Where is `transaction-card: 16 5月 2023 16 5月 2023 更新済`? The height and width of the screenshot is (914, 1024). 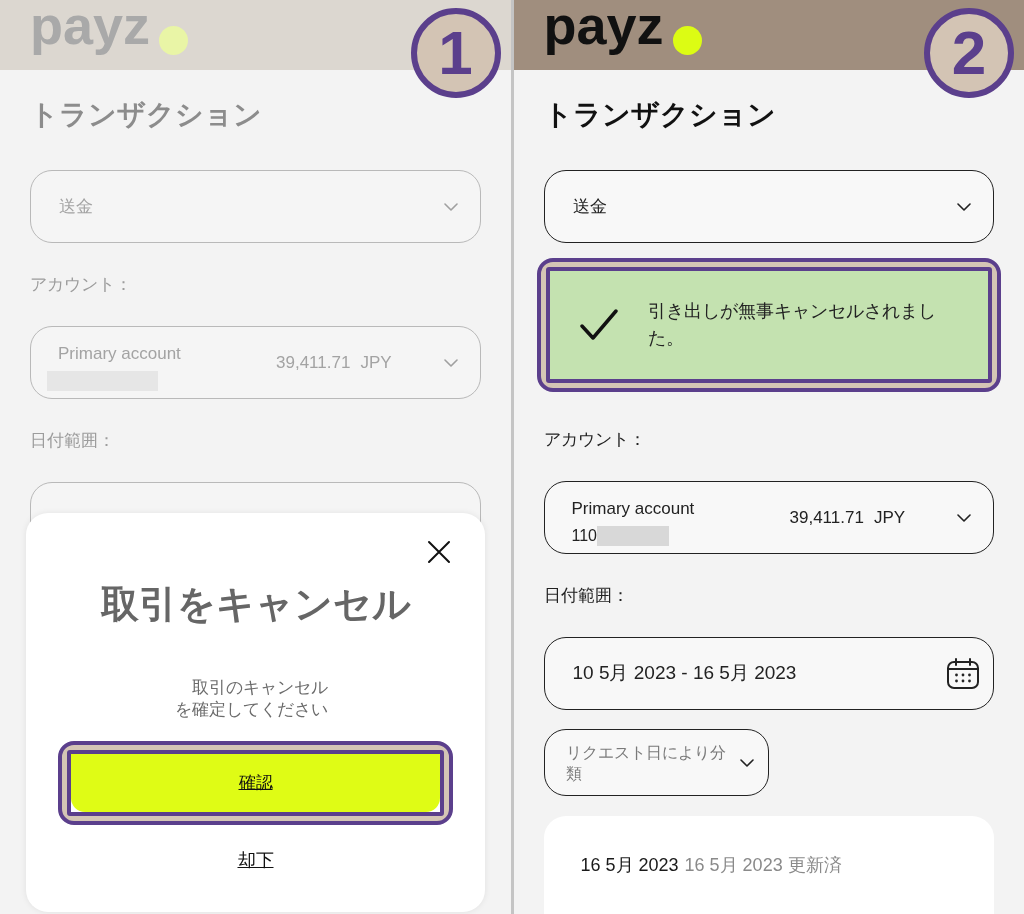 transaction-card: 16 5月 2023 16 5月 2023 更新済 is located at coordinates (768, 865).